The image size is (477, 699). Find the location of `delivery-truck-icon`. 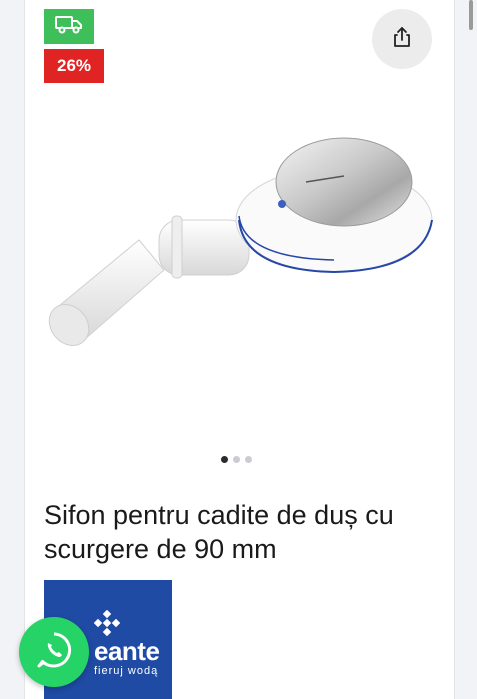

delivery-truck-icon is located at coordinates (69, 26).